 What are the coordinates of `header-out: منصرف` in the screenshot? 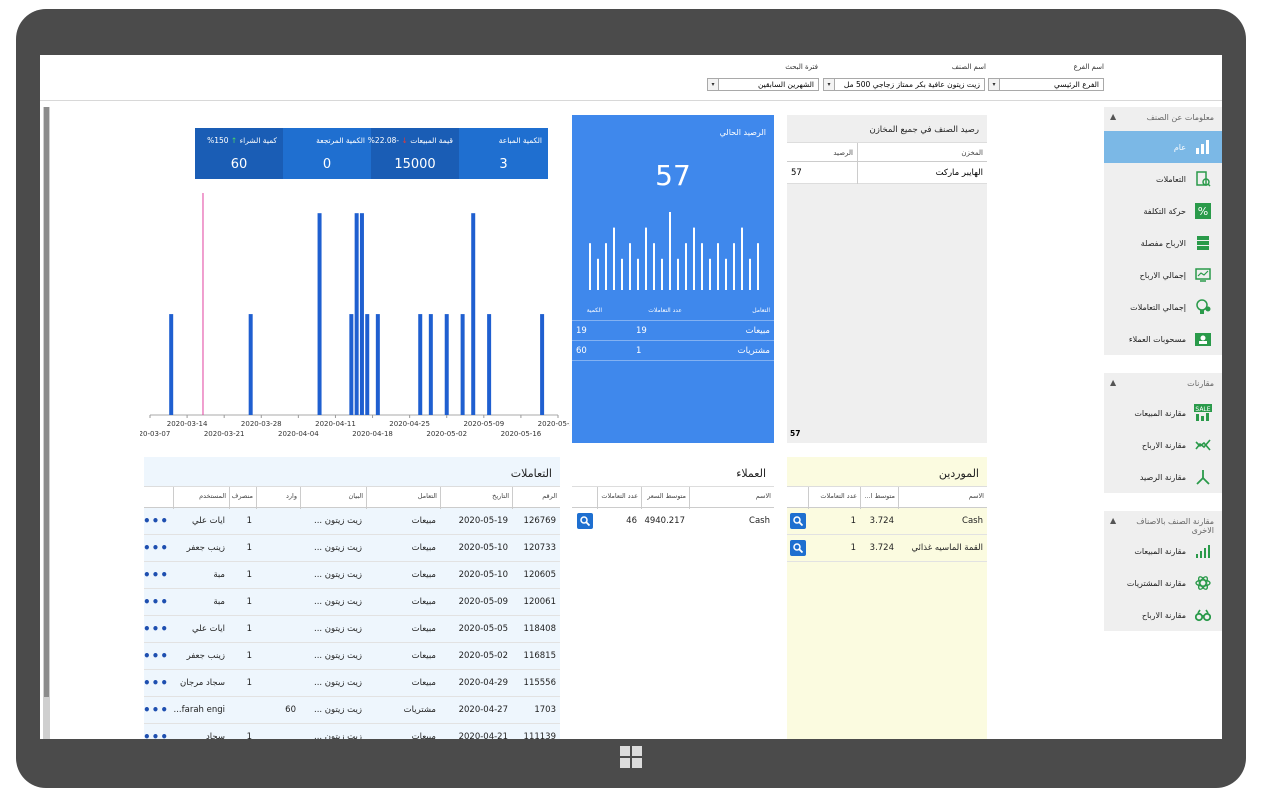 It's located at (242, 498).